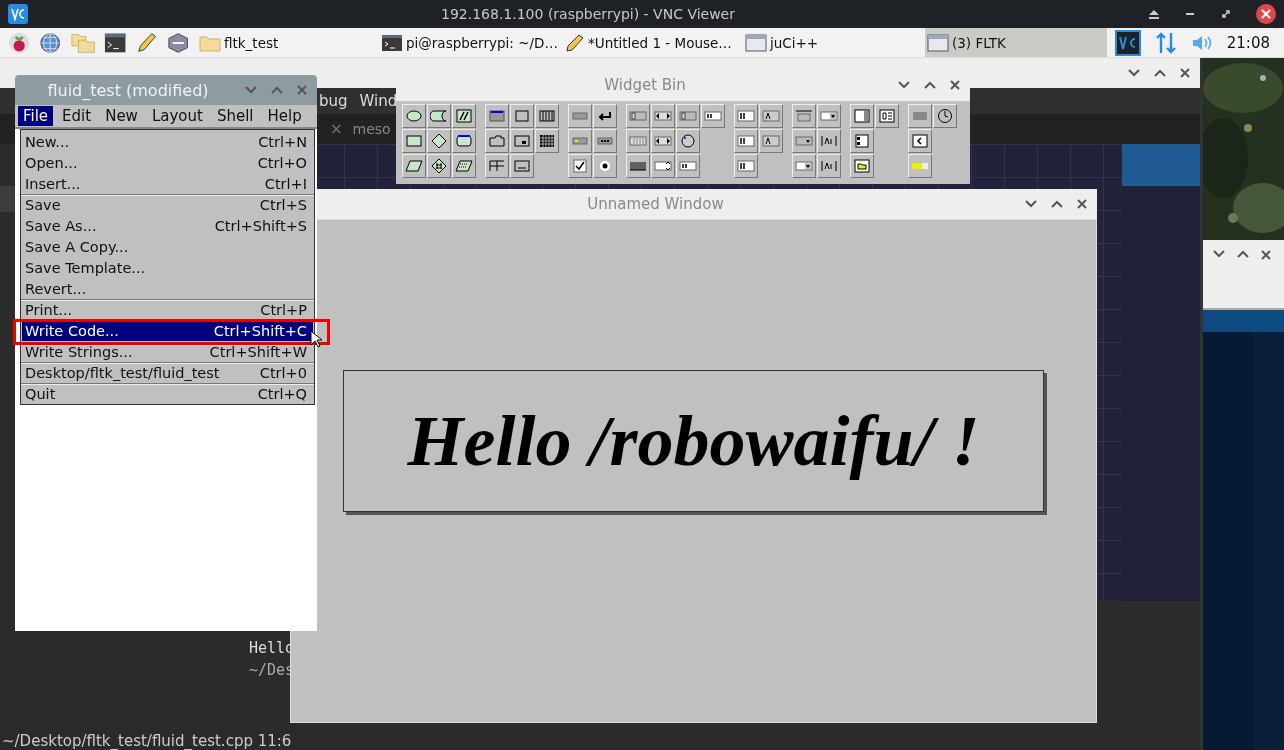  I want to click on diamond-icon, so click(439, 141).